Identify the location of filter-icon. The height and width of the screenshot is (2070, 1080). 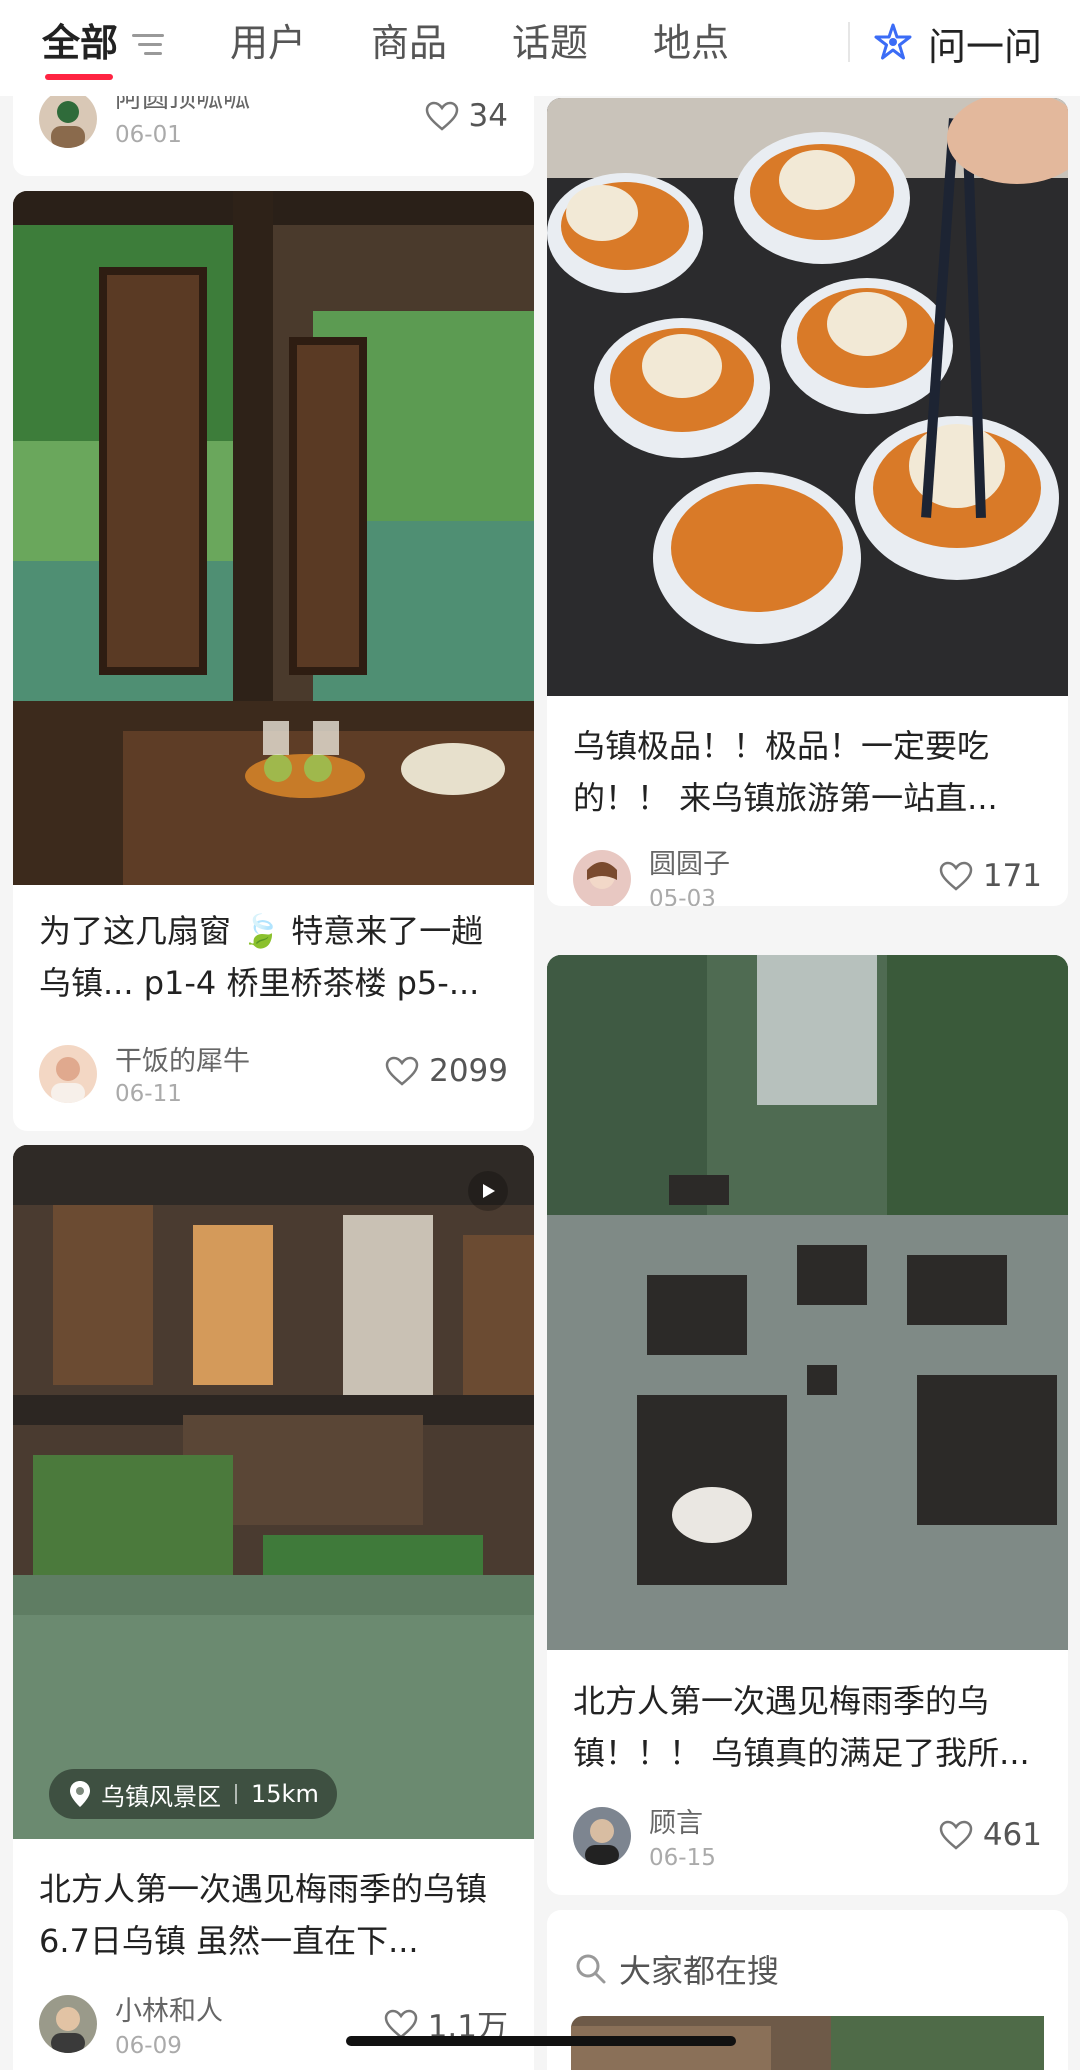
(148, 45).